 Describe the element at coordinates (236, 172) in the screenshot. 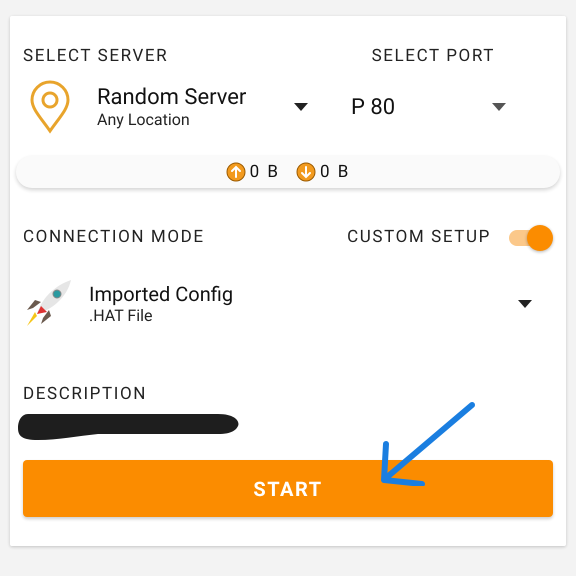

I see `upload-icon` at that location.